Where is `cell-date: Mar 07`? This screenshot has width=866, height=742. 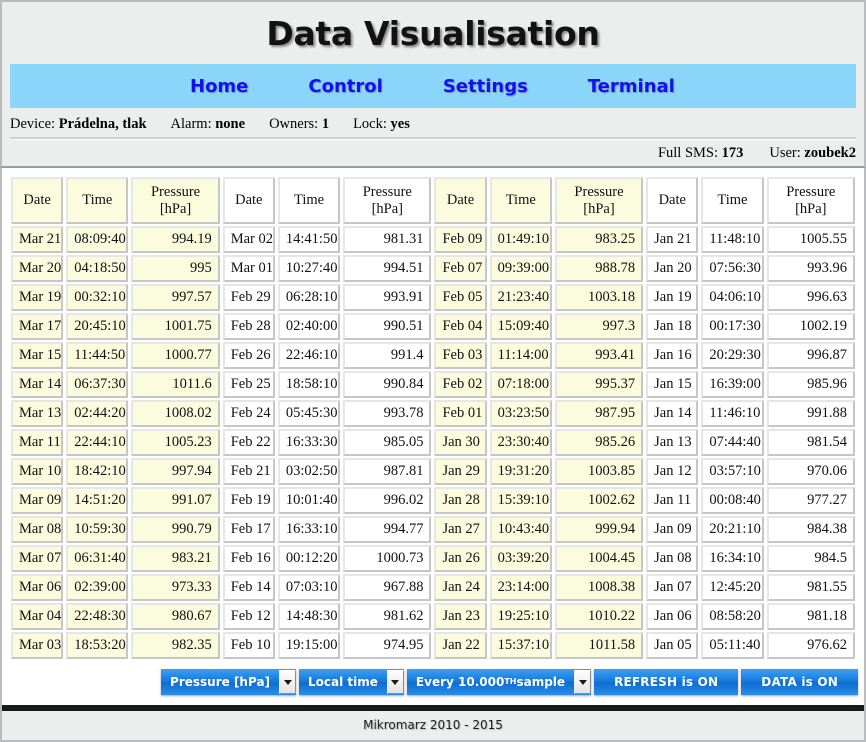 cell-date: Mar 07 is located at coordinates (37, 559).